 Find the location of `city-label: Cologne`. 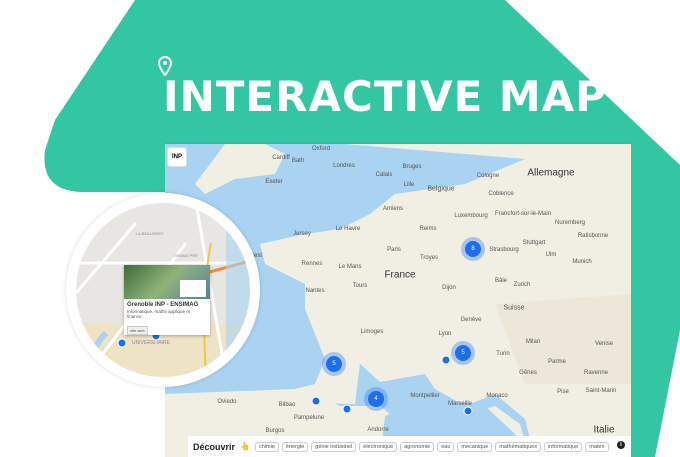

city-label: Cologne is located at coordinates (488, 176).